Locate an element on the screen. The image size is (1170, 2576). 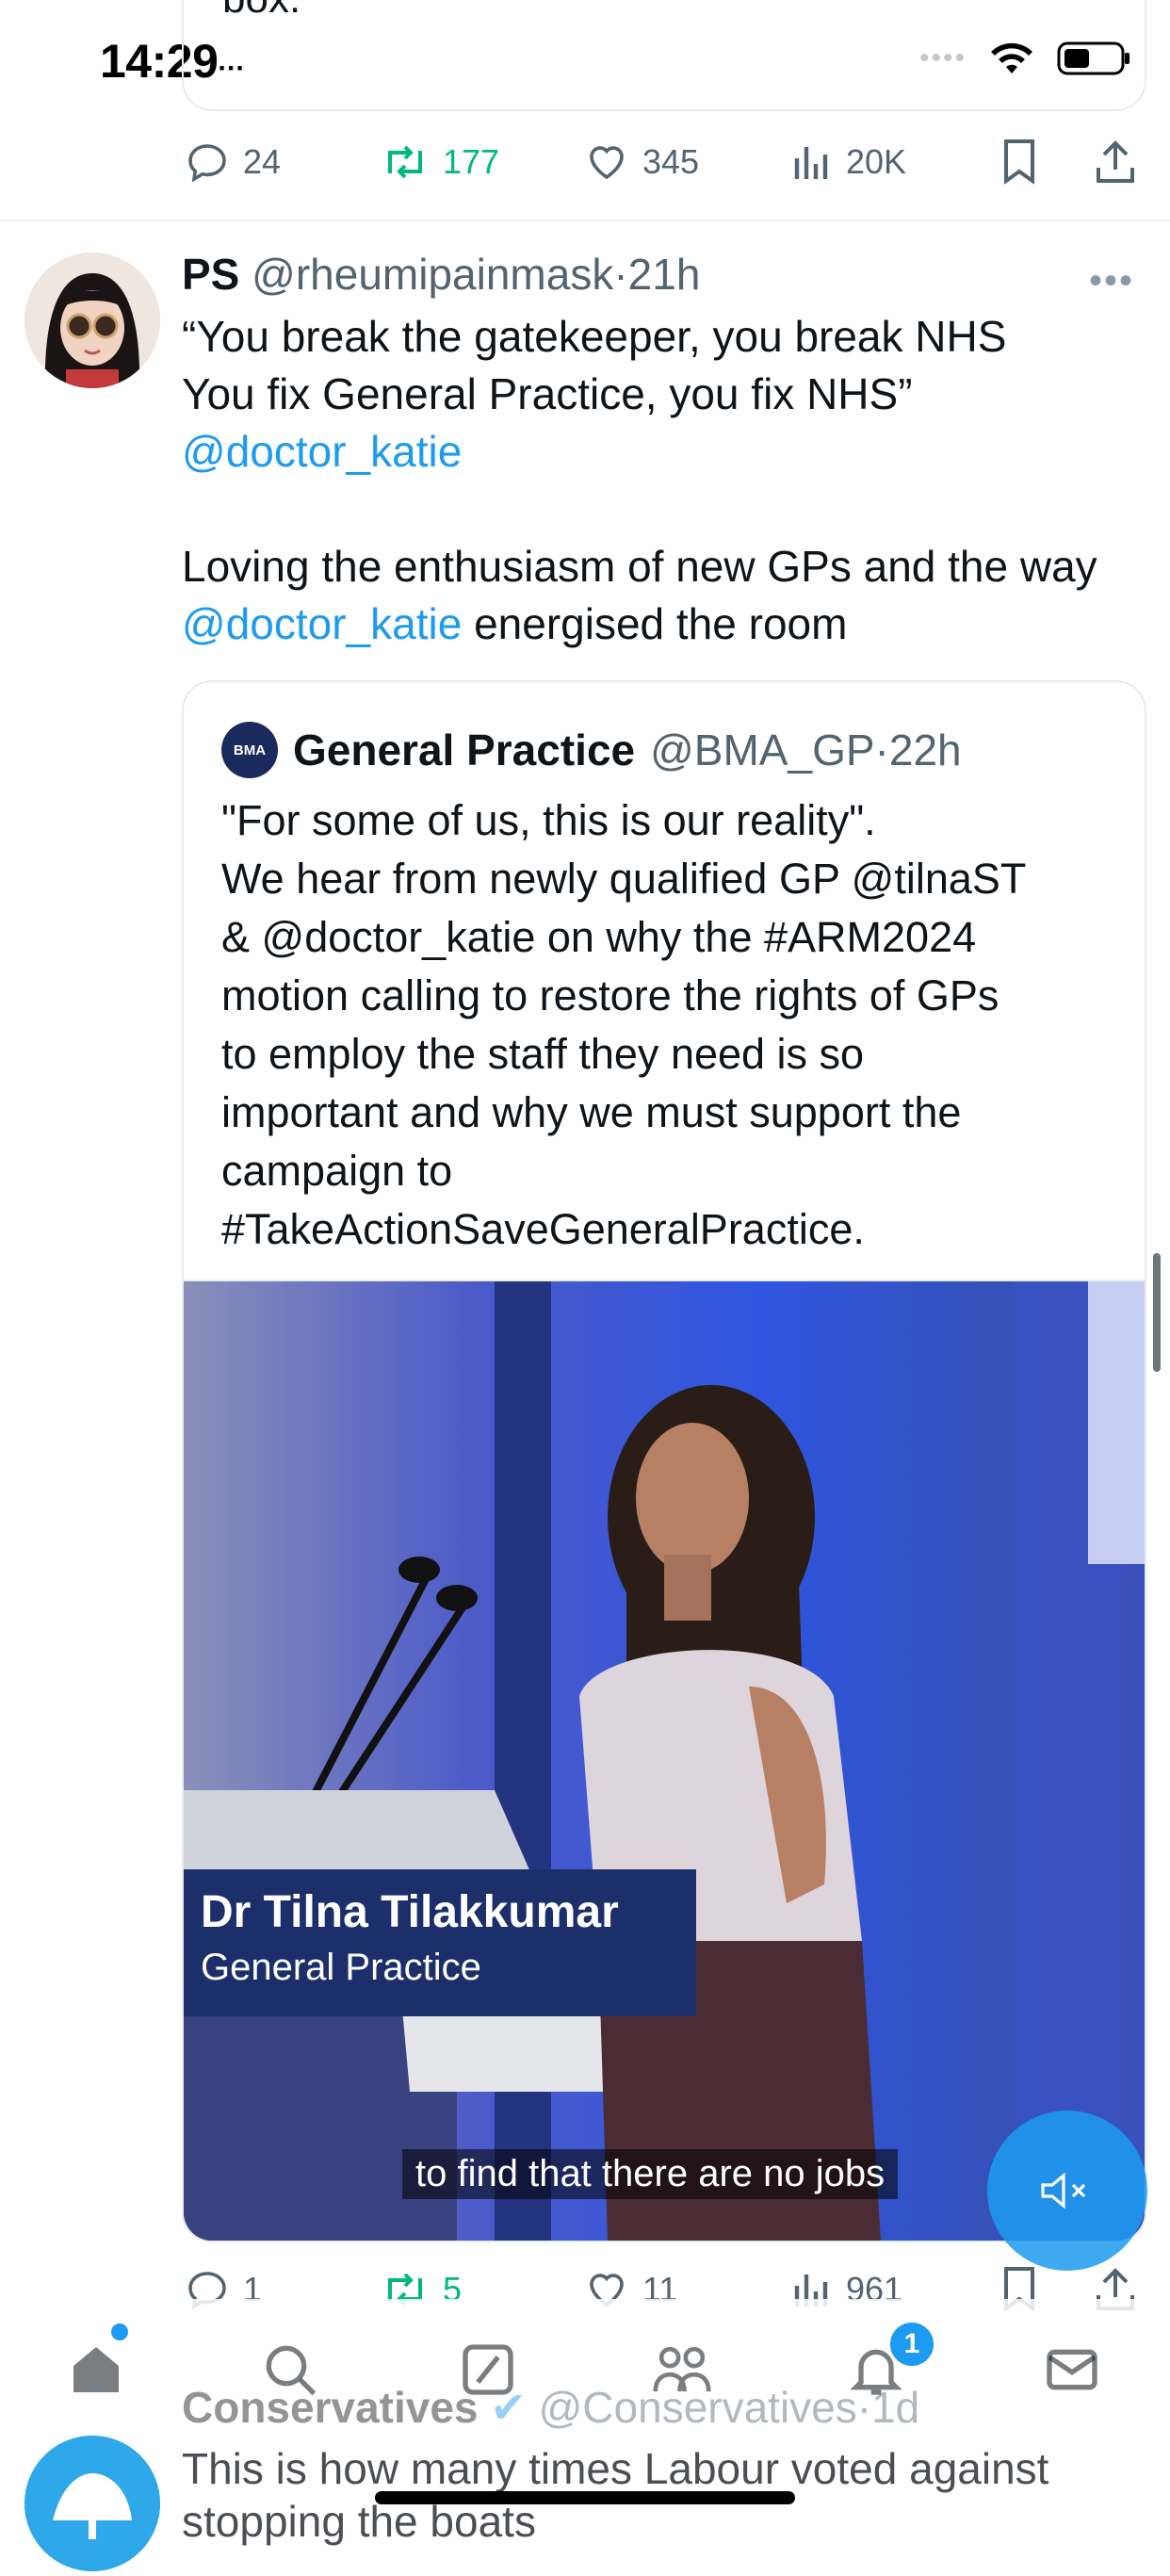
views-icon is located at coordinates (811, 163).